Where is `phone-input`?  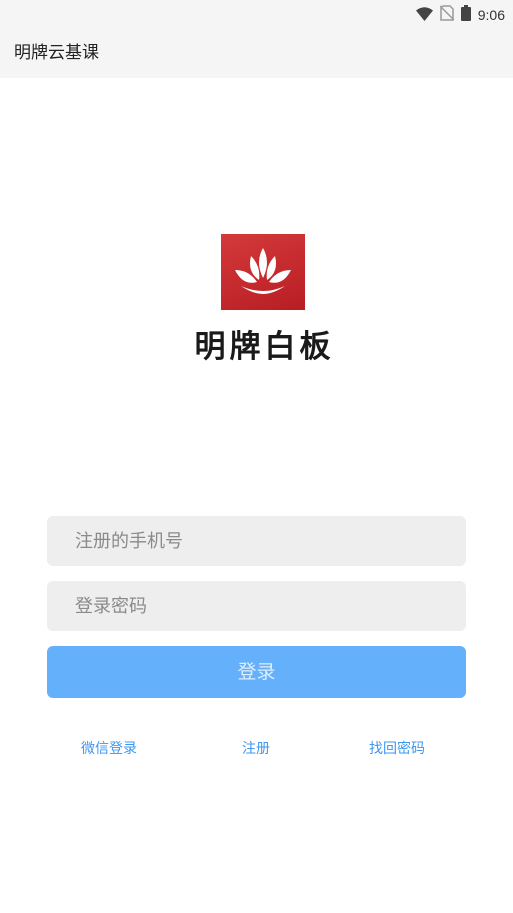 phone-input is located at coordinates (256, 541).